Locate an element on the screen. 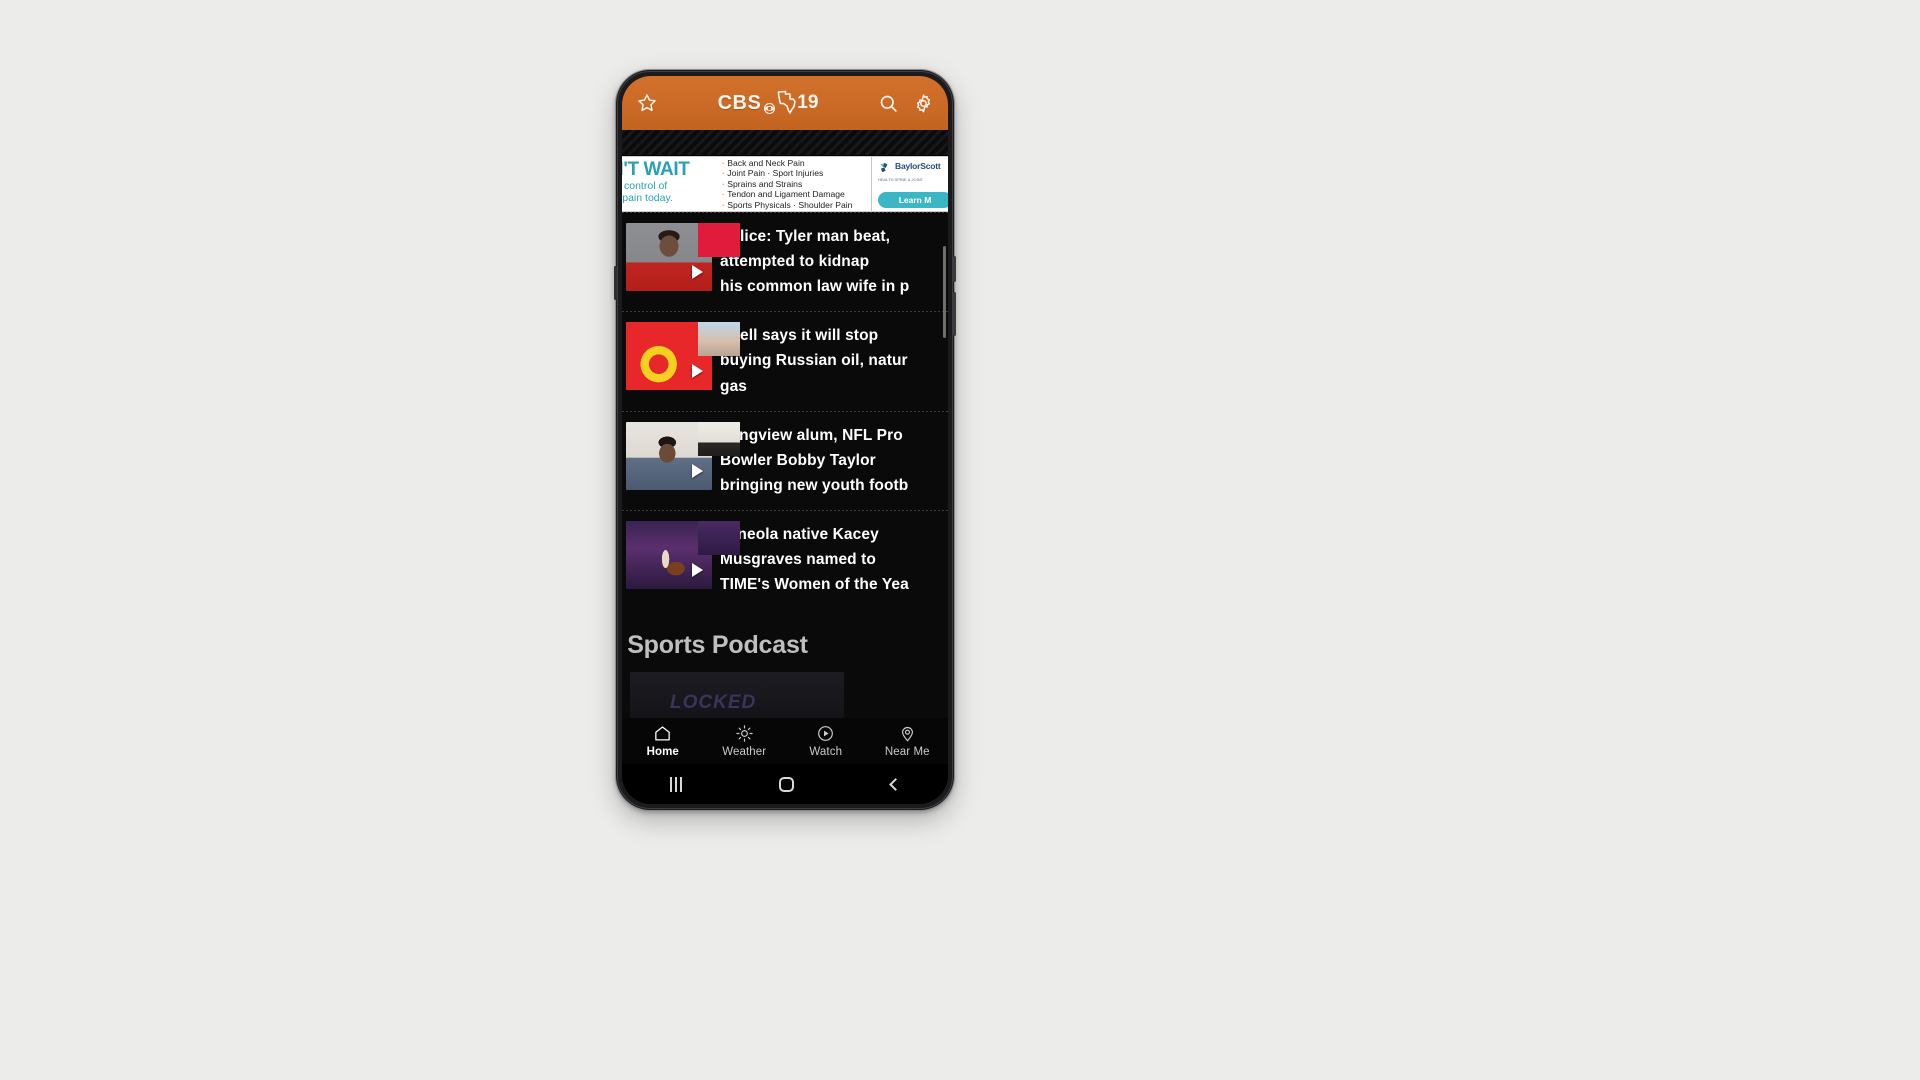 The image size is (1920, 1080). home-icon is located at coordinates (662, 733).